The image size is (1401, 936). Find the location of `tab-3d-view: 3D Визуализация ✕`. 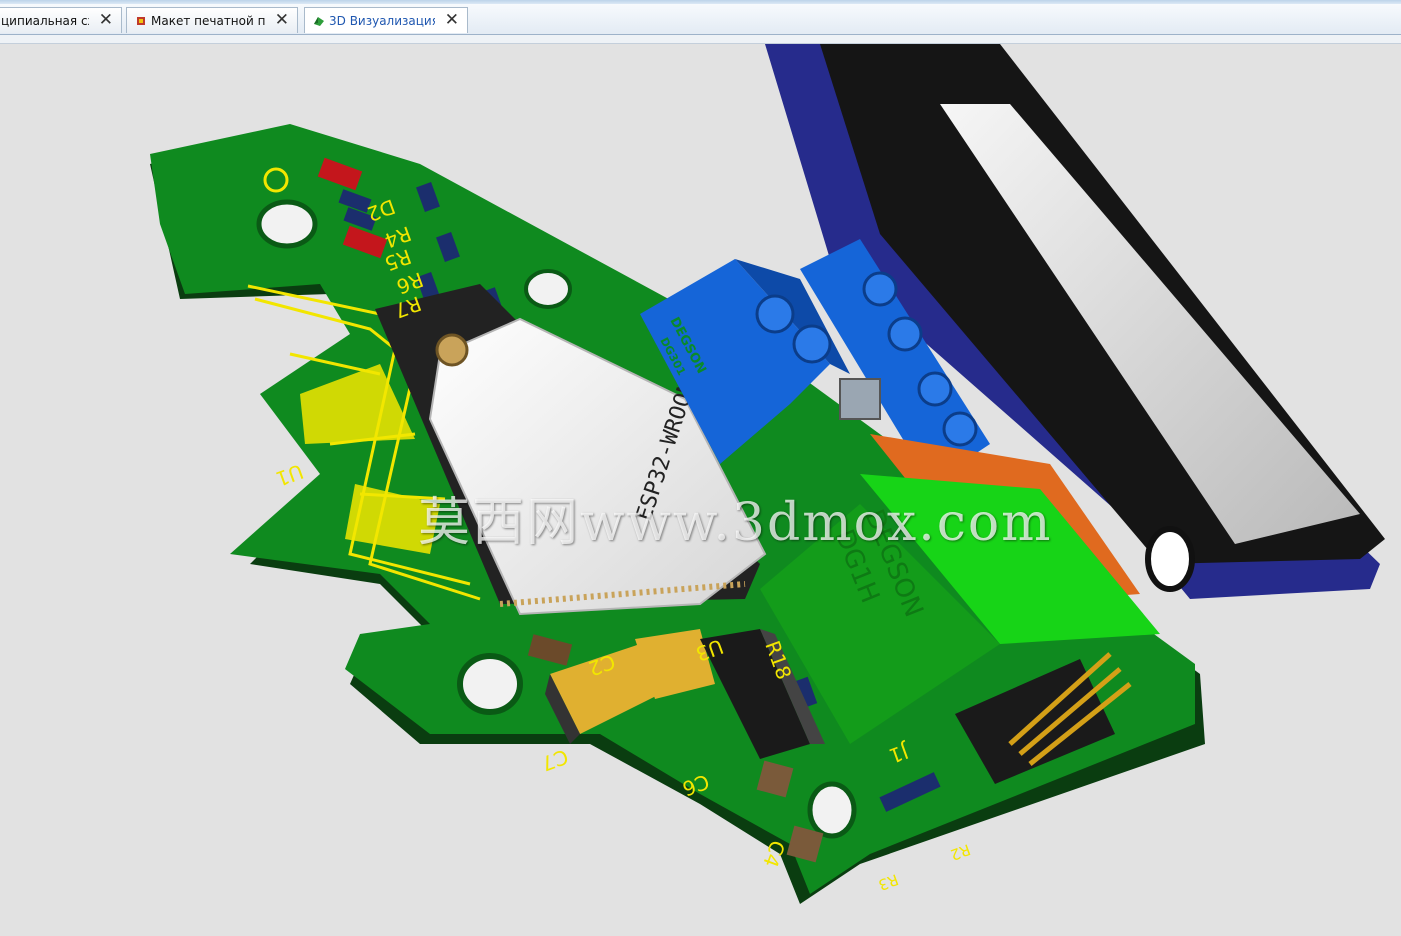

tab-3d-view: 3D Визуализация ✕ is located at coordinates (386, 20).